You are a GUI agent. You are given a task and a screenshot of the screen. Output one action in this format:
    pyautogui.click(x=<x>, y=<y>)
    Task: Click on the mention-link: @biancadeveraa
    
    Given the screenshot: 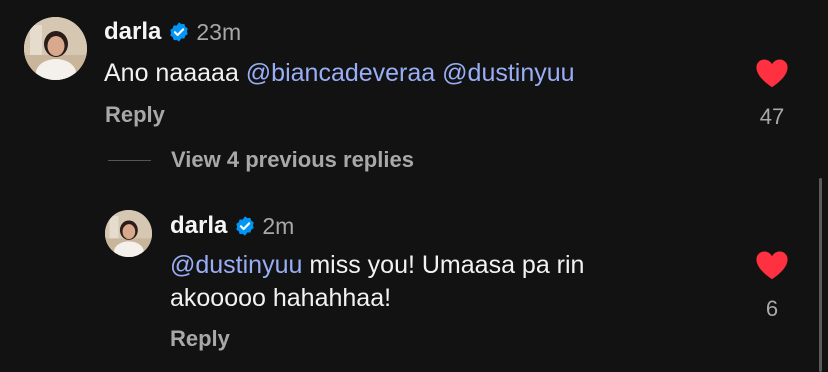 What is the action you would take?
    pyautogui.click(x=340, y=73)
    